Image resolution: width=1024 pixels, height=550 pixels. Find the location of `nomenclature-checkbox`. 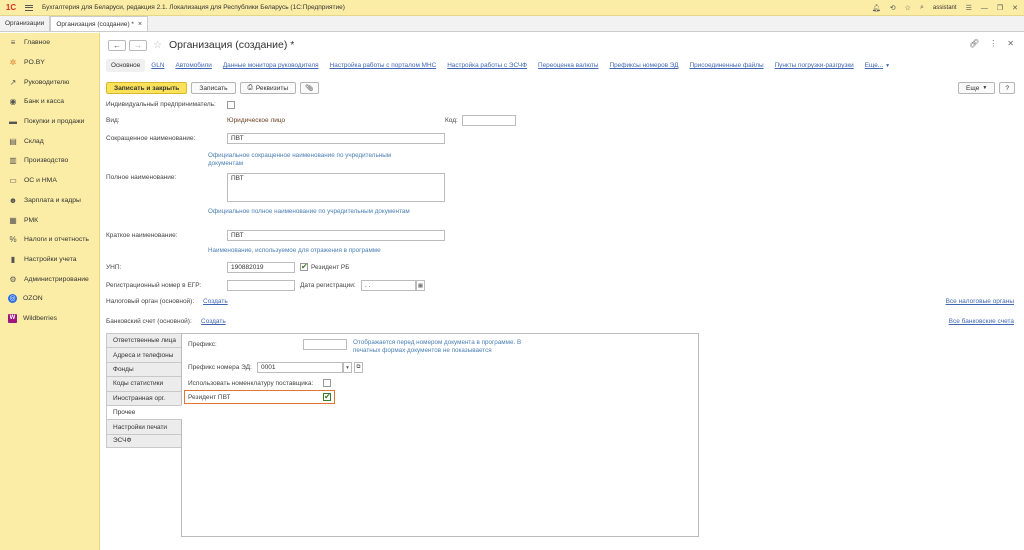

nomenclature-checkbox is located at coordinates (327, 383).